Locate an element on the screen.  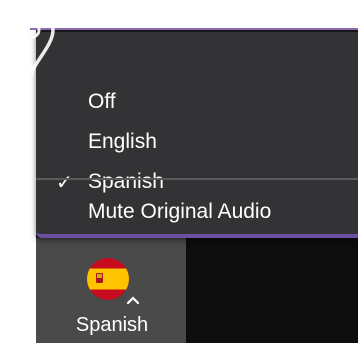
menu-item-mute-original-audio: Mute Original Audio is located at coordinates (197, 212).